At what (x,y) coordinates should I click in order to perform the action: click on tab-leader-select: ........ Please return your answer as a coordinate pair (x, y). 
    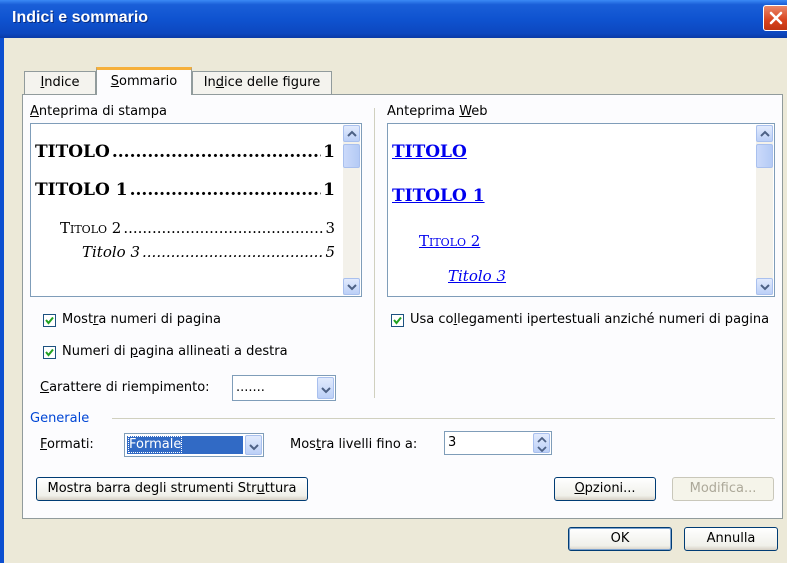
    Looking at the image, I should click on (284, 388).